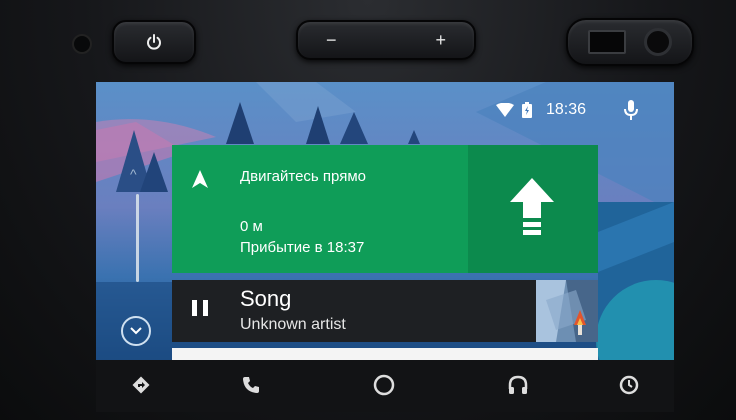 The width and height of the screenshot is (736, 420). I want to click on exit-icon, so click(629, 385).